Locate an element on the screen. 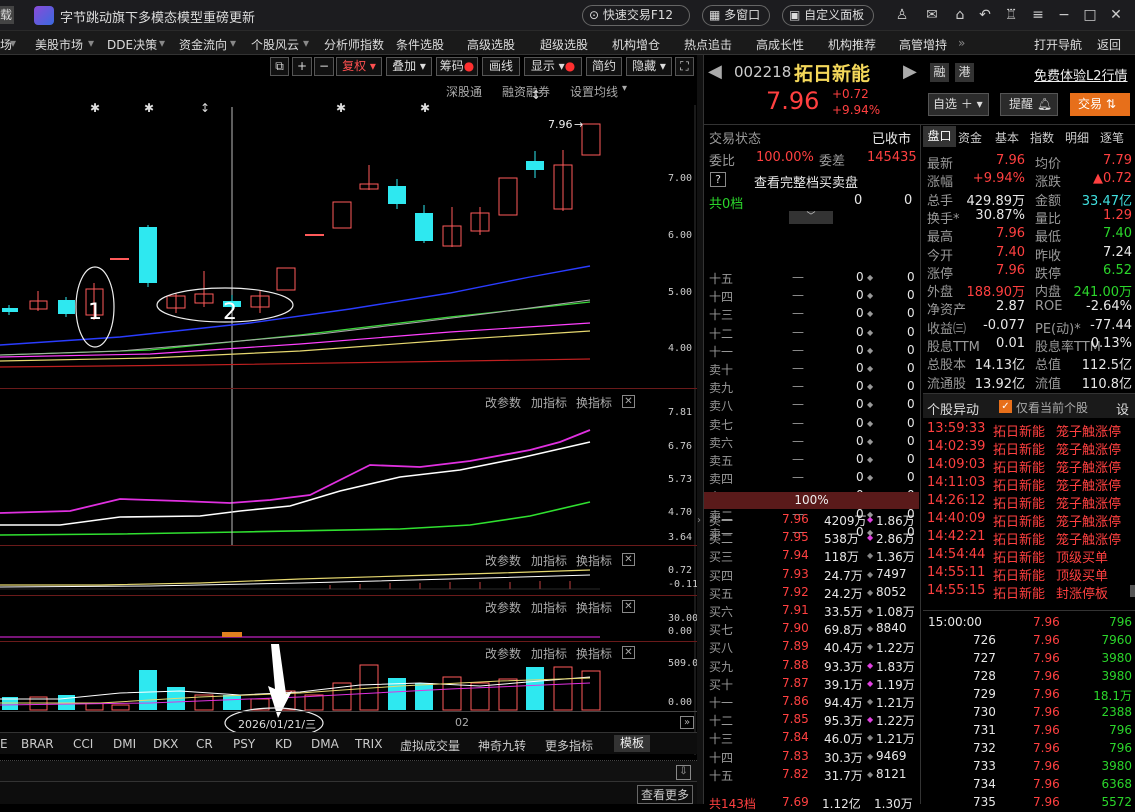  scroll-right-icon: » is located at coordinates (687, 722).